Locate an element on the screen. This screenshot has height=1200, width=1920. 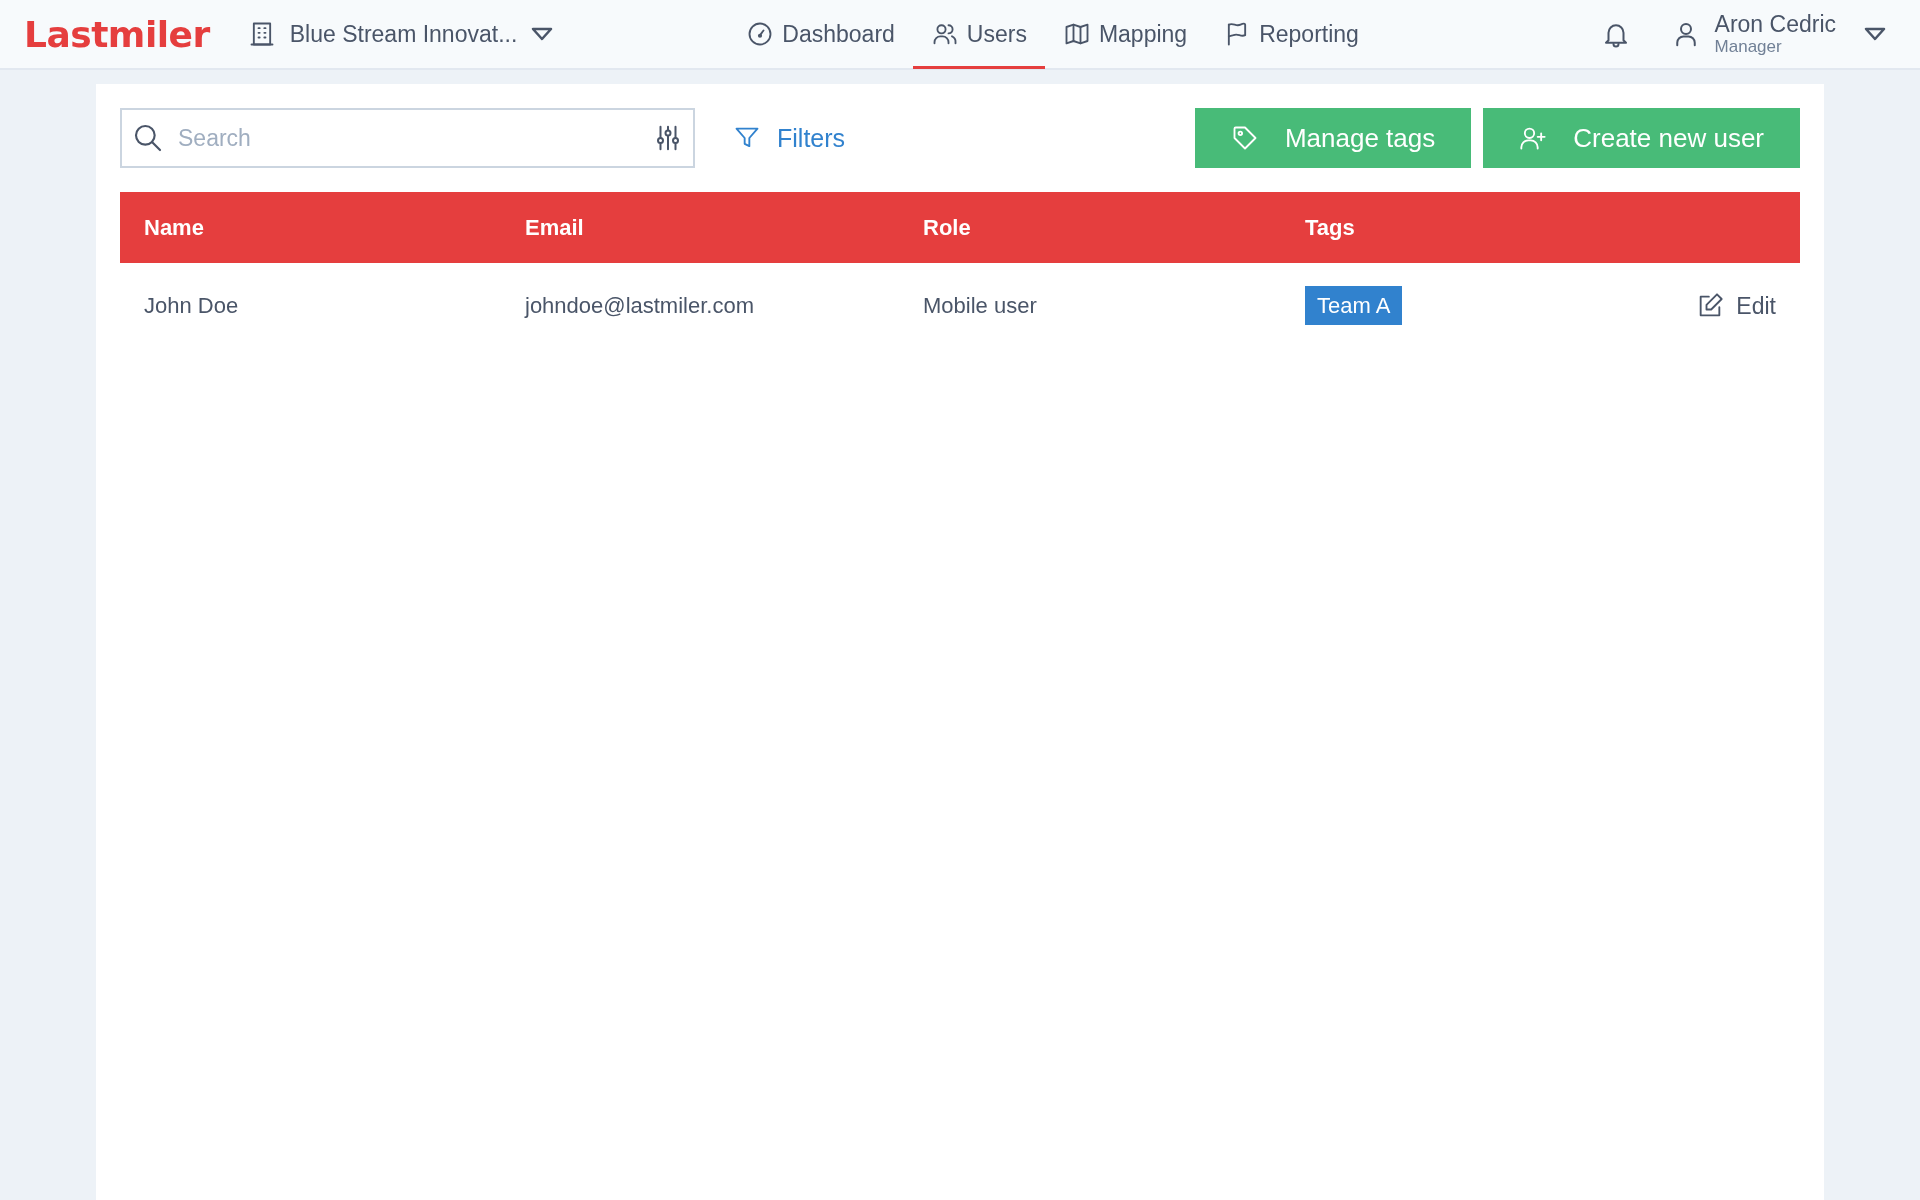
column-header: Name is located at coordinates (174, 227).